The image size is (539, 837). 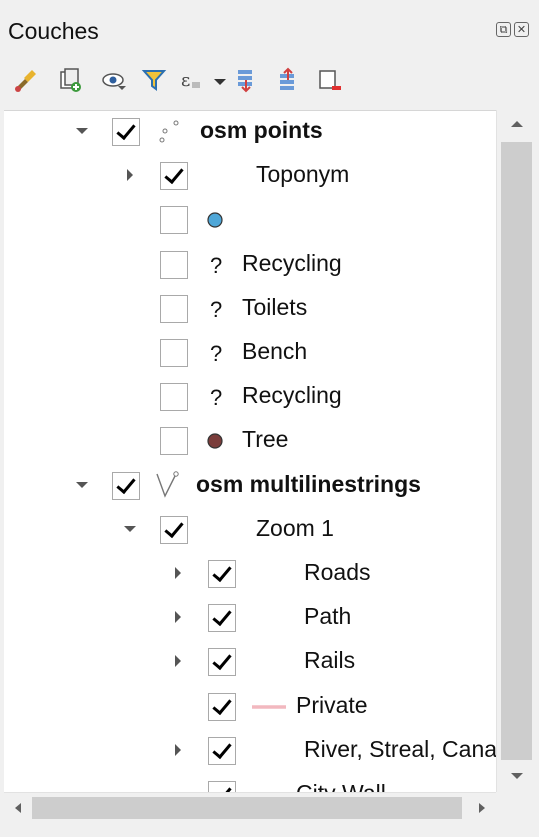 I want to click on layer-label: Bench, so click(x=275, y=351).